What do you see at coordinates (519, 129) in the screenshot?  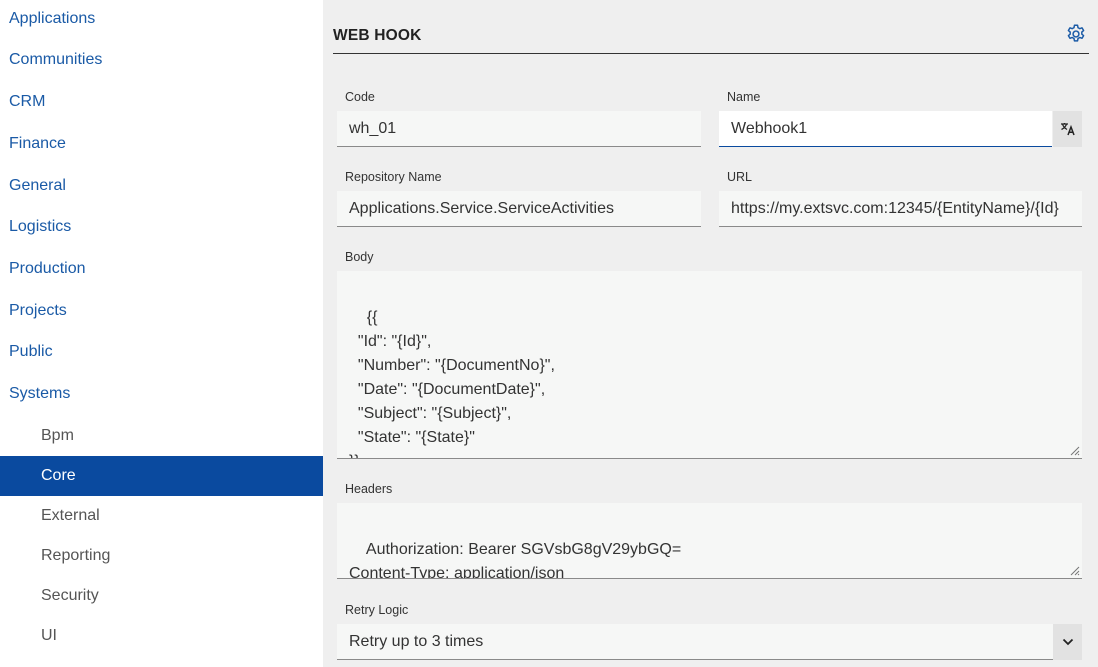 I see `code-field: wh_01` at bounding box center [519, 129].